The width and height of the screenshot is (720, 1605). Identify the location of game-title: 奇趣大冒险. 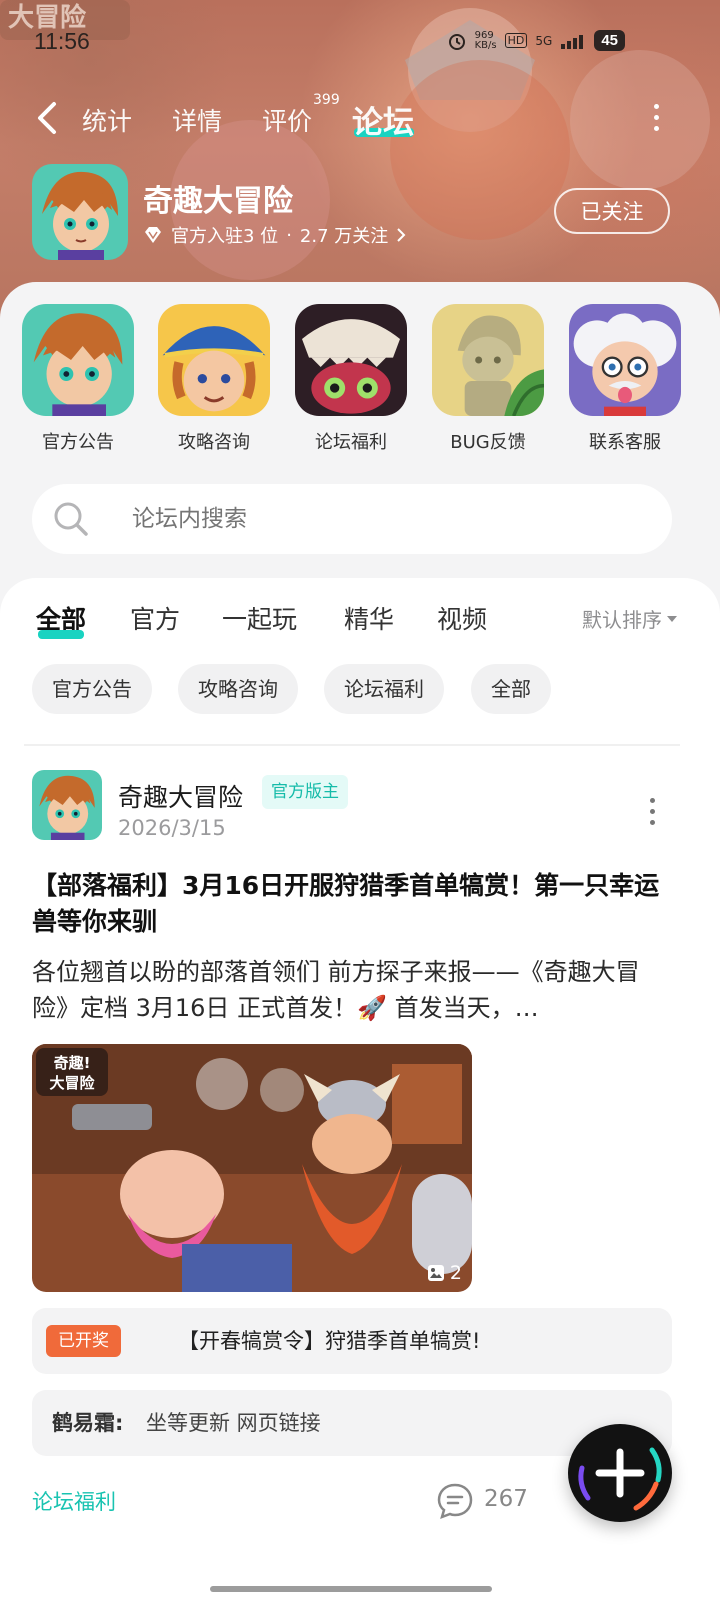
(218, 201).